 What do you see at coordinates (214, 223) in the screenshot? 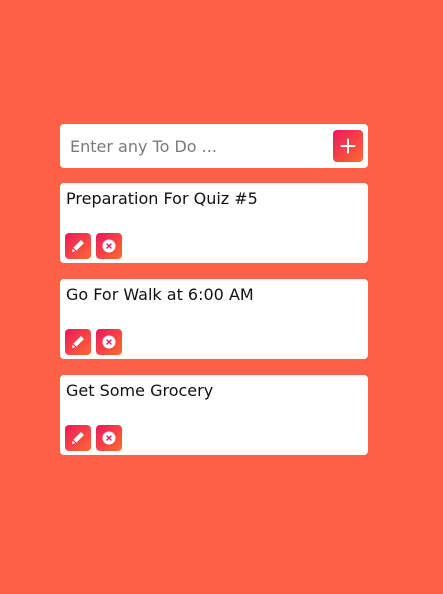
I see `todo-item: Preparation For Quiz #5` at bounding box center [214, 223].